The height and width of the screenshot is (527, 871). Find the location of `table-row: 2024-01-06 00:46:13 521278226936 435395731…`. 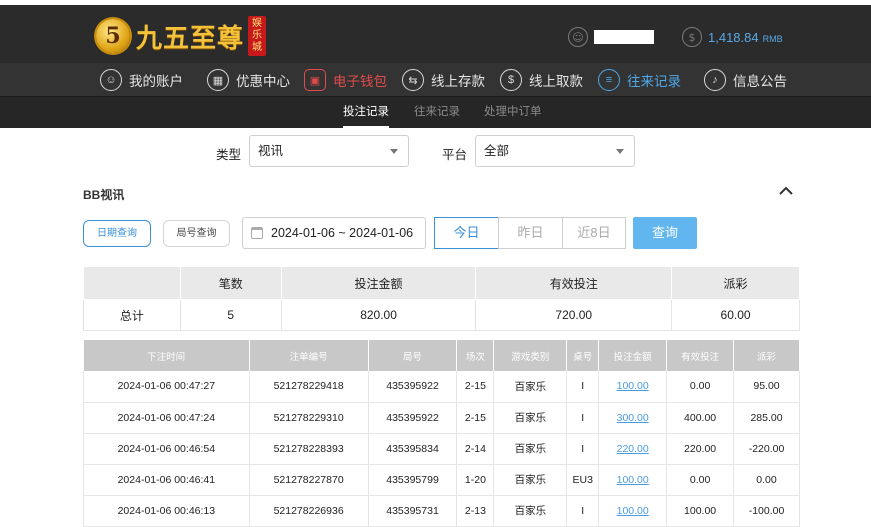

table-row: 2024-01-06 00:46:13 521278226936 435395731… is located at coordinates (441, 511).